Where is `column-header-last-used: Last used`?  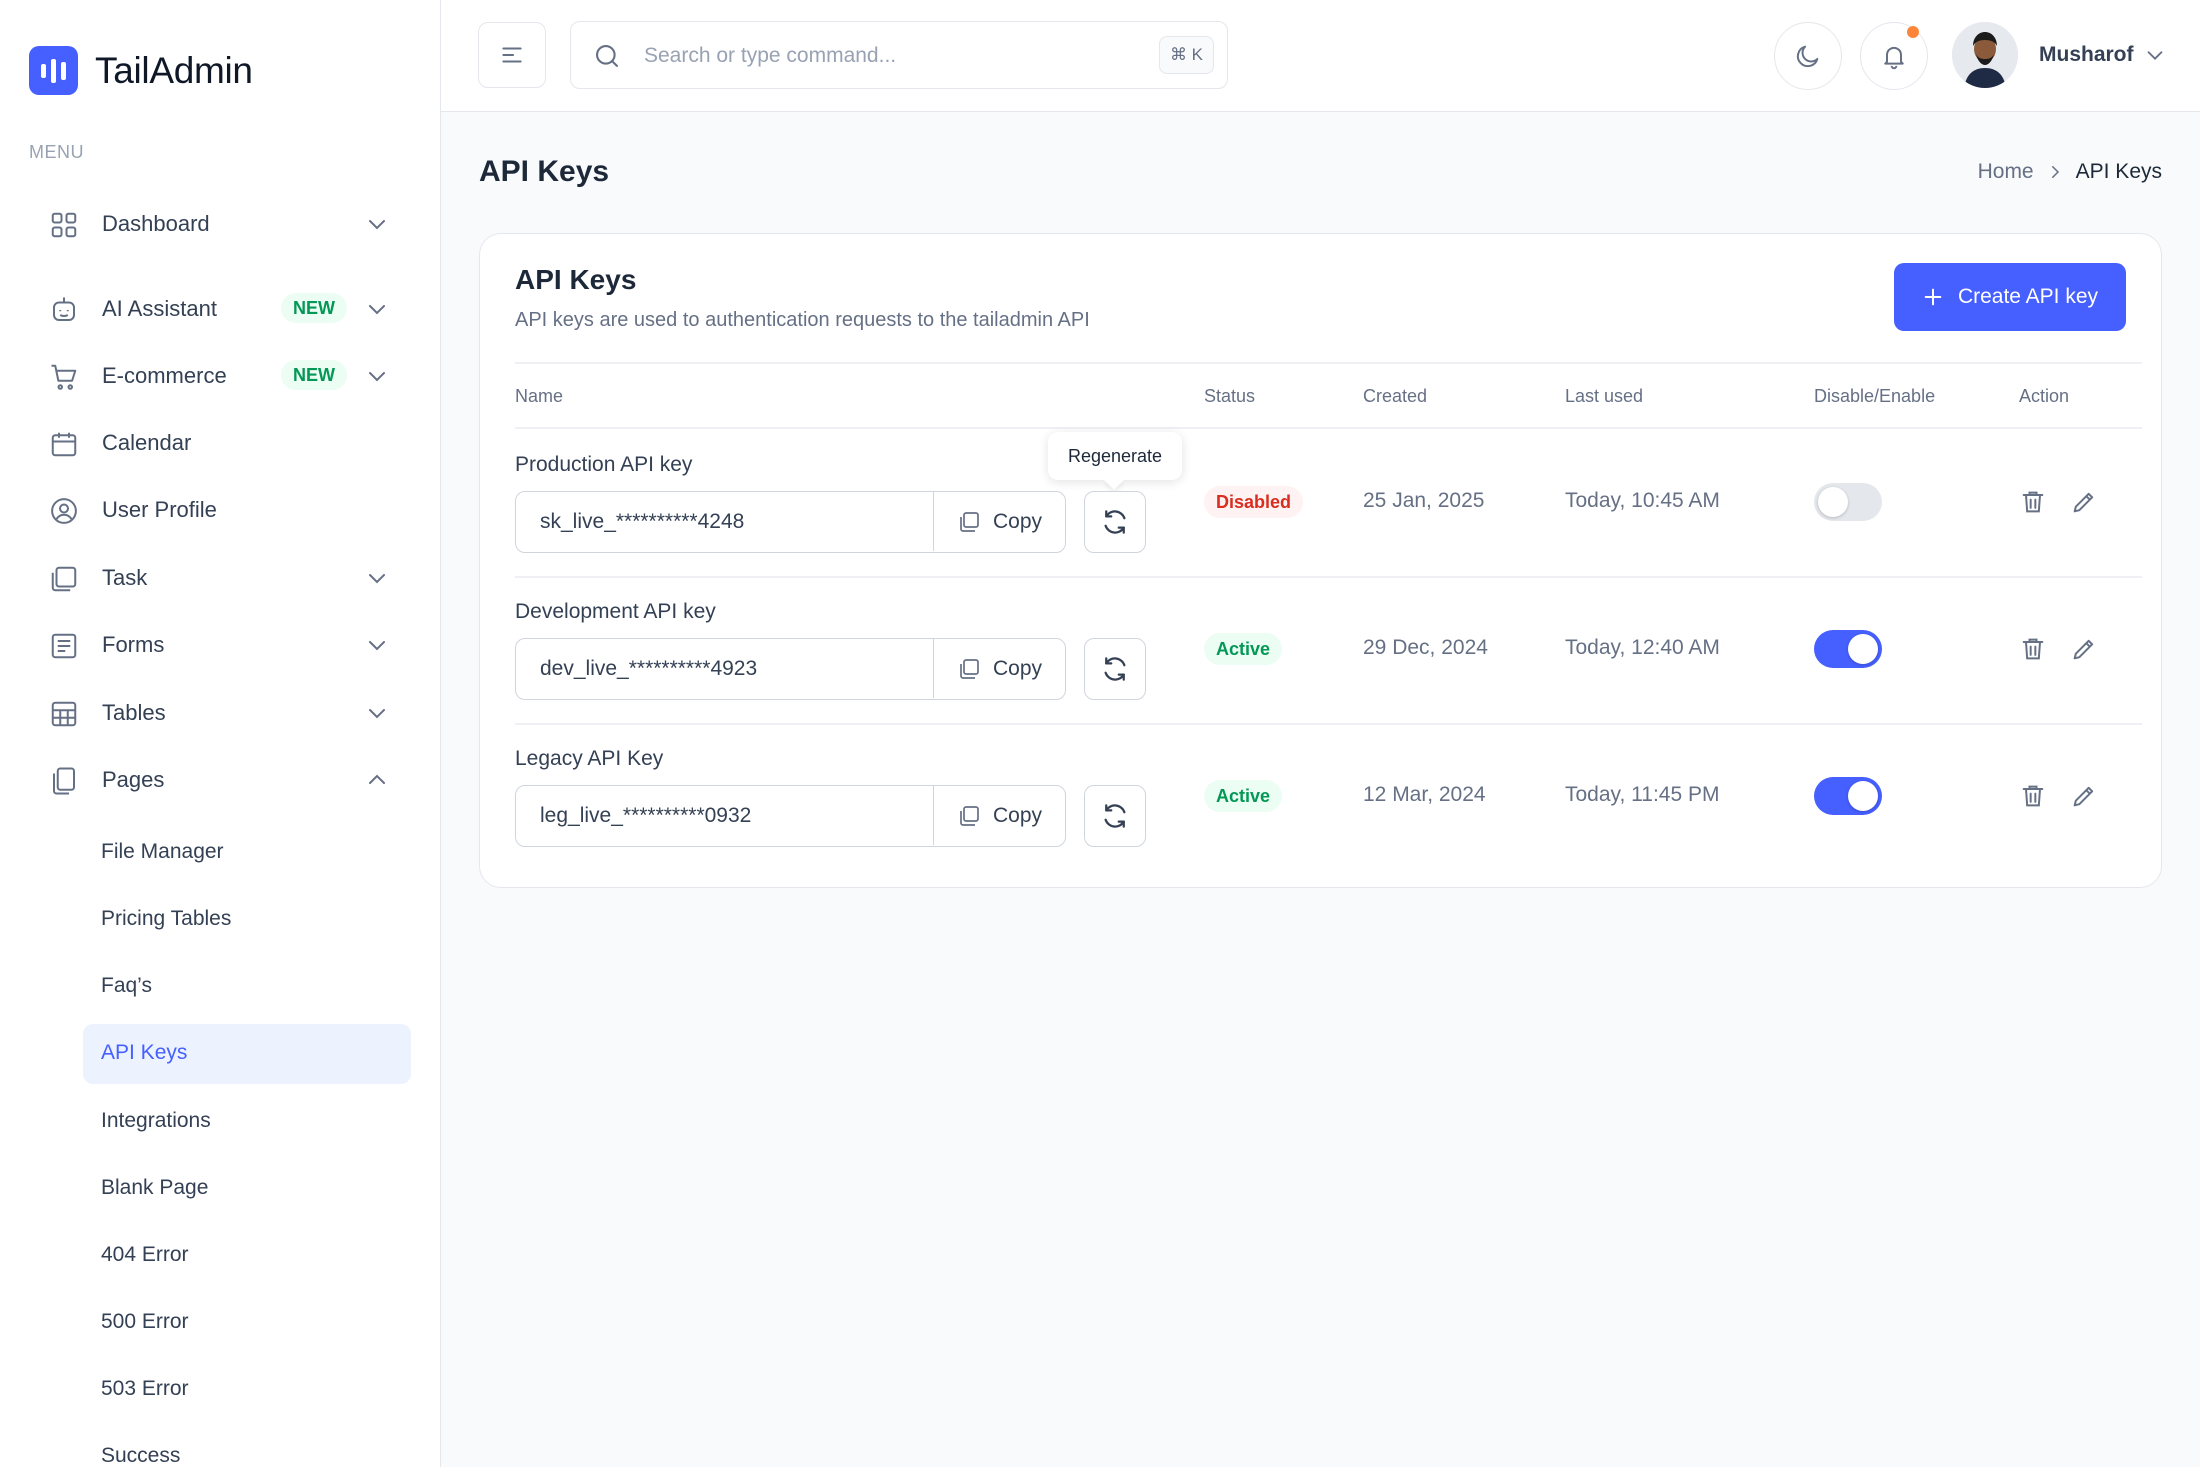
column-header-last-used: Last used is located at coordinates (1604, 396).